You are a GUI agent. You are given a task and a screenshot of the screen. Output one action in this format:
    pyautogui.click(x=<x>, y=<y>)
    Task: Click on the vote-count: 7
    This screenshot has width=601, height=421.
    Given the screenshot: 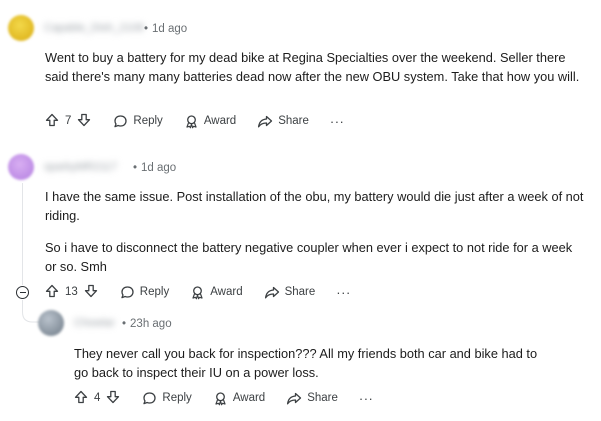 What is the action you would take?
    pyautogui.click(x=68, y=121)
    